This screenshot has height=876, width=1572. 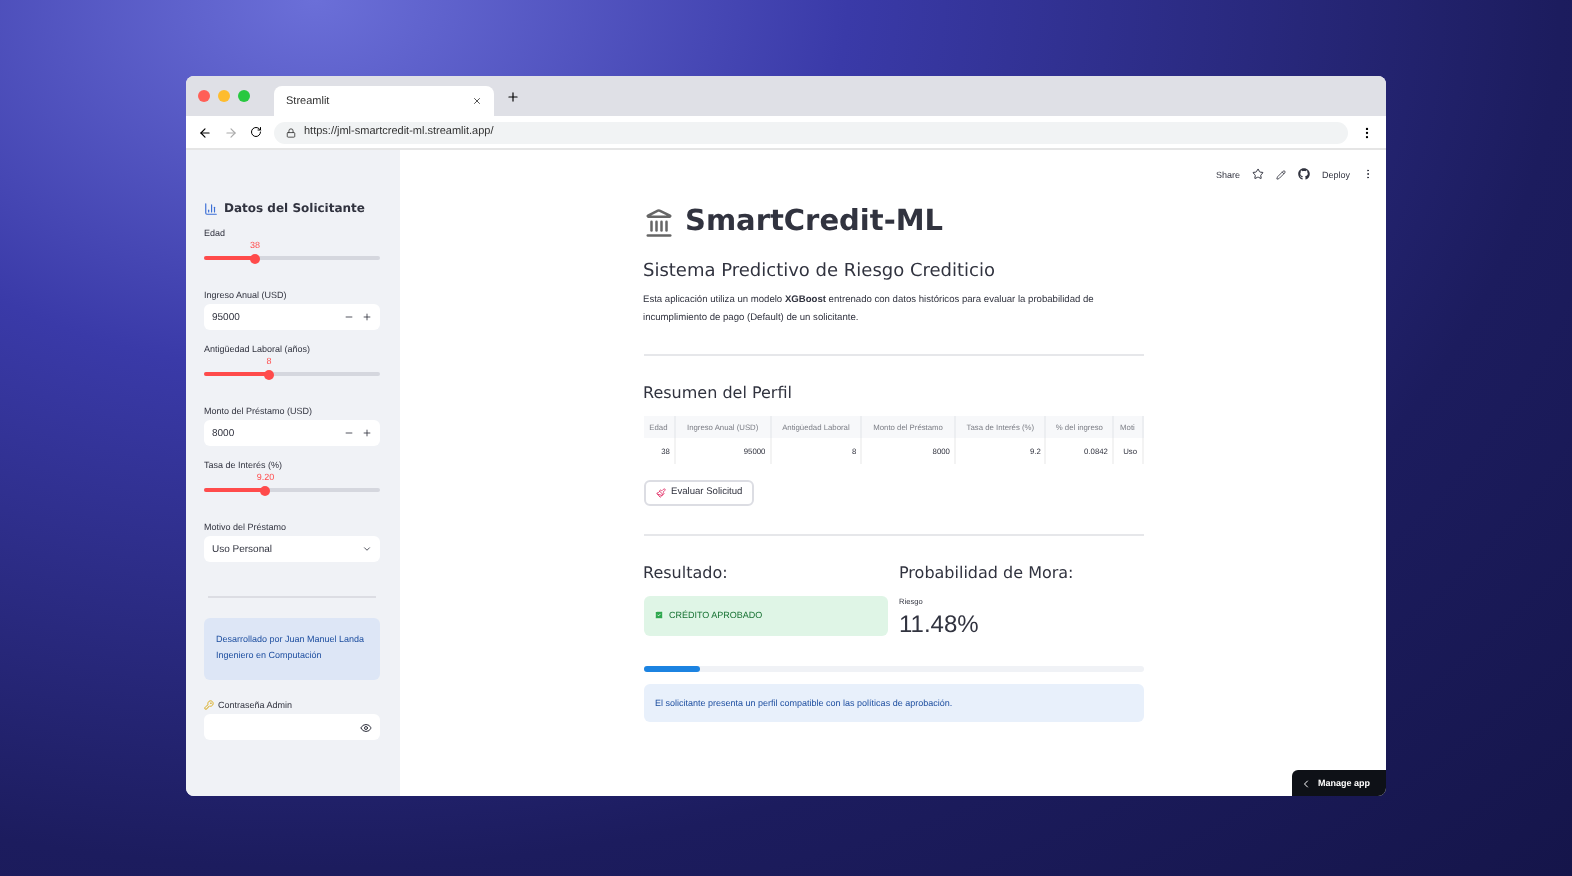 I want to click on menu-icon, so click(x=1367, y=132).